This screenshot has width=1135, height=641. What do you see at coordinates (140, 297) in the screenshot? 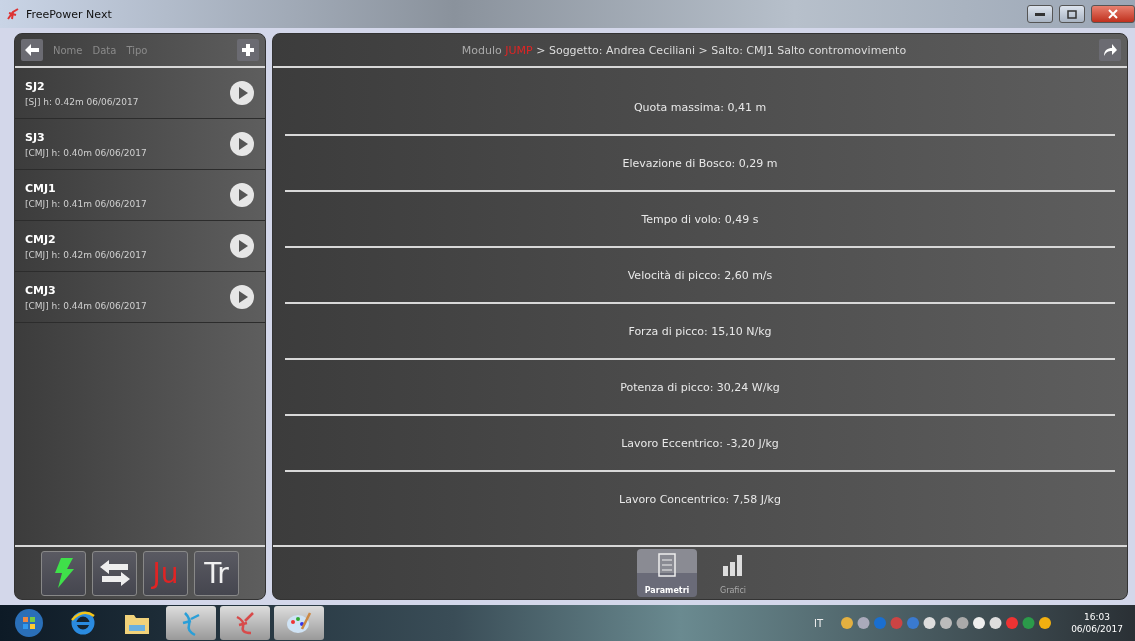
I see `jump-list-item: CMJ3 [CMJ] h: 0.44m 06/06/2017` at bounding box center [140, 297].